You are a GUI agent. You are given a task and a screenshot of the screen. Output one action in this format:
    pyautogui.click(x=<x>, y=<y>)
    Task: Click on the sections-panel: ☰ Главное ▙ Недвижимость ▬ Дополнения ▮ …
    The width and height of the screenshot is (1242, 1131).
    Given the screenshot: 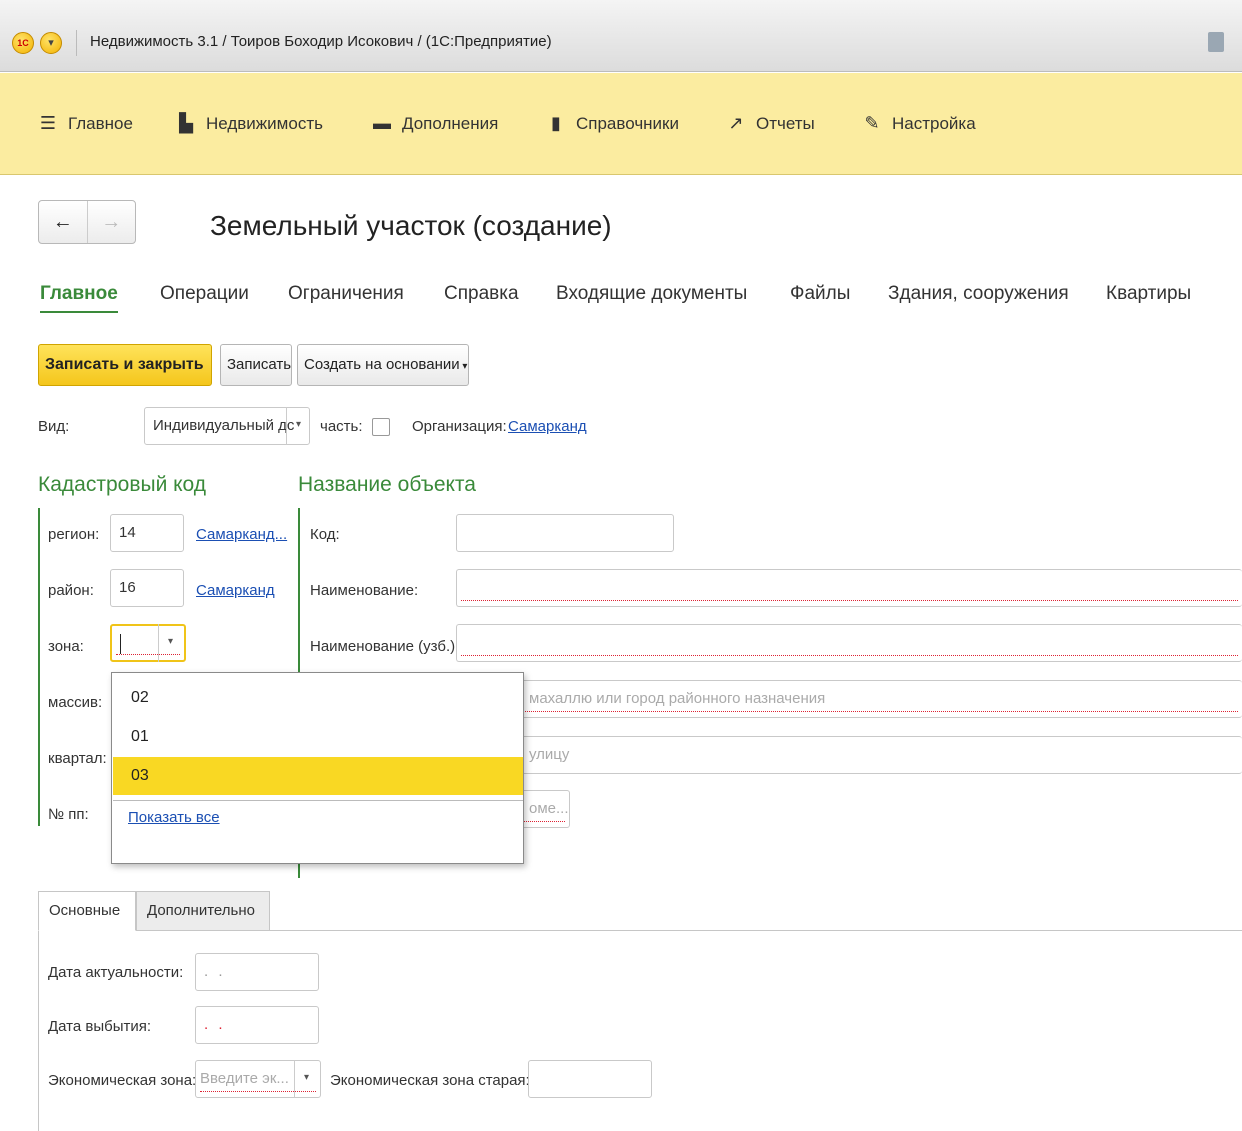 What is the action you would take?
    pyautogui.click(x=621, y=124)
    